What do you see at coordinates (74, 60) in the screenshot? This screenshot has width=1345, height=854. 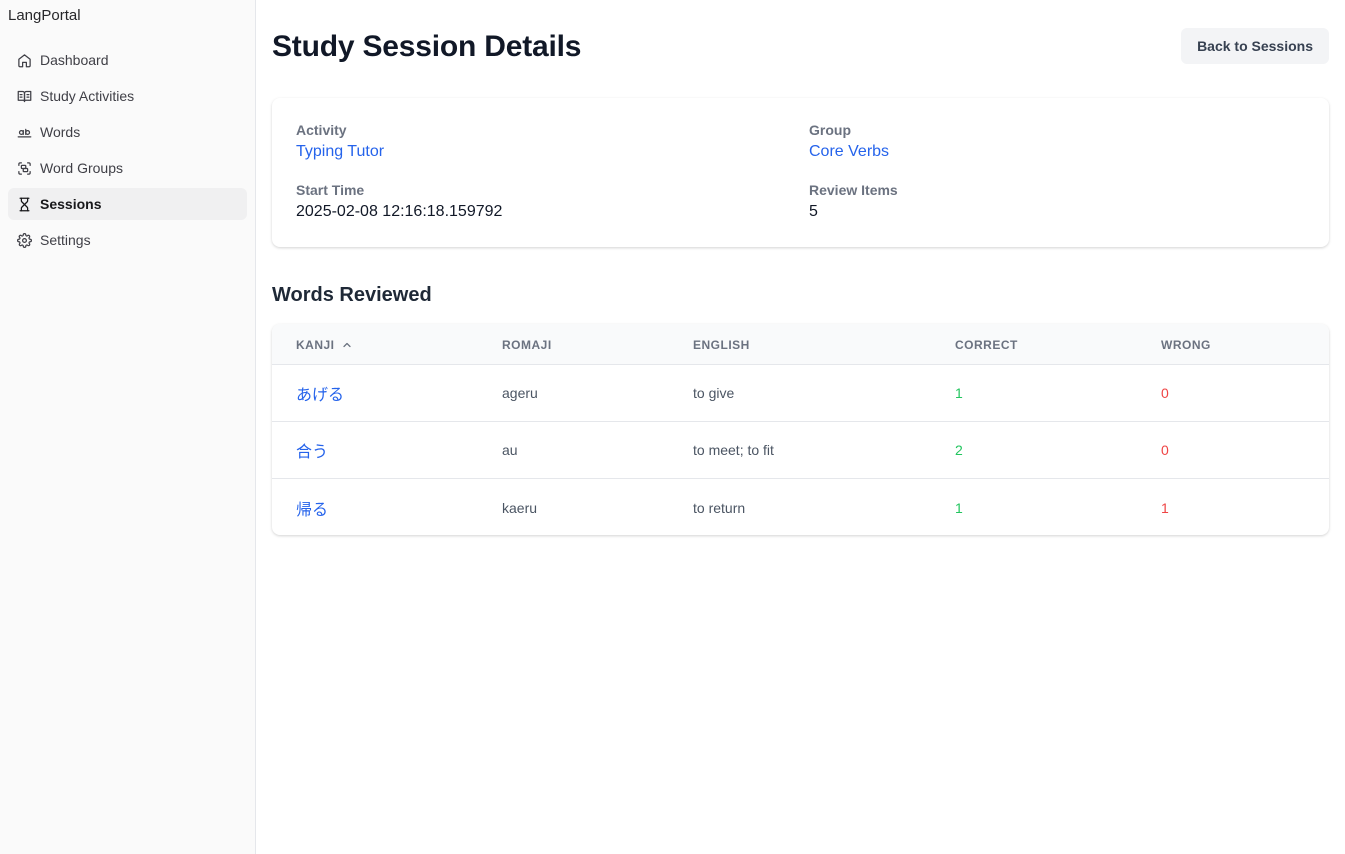 I see `sidebar-item-label: Dashboard` at bounding box center [74, 60].